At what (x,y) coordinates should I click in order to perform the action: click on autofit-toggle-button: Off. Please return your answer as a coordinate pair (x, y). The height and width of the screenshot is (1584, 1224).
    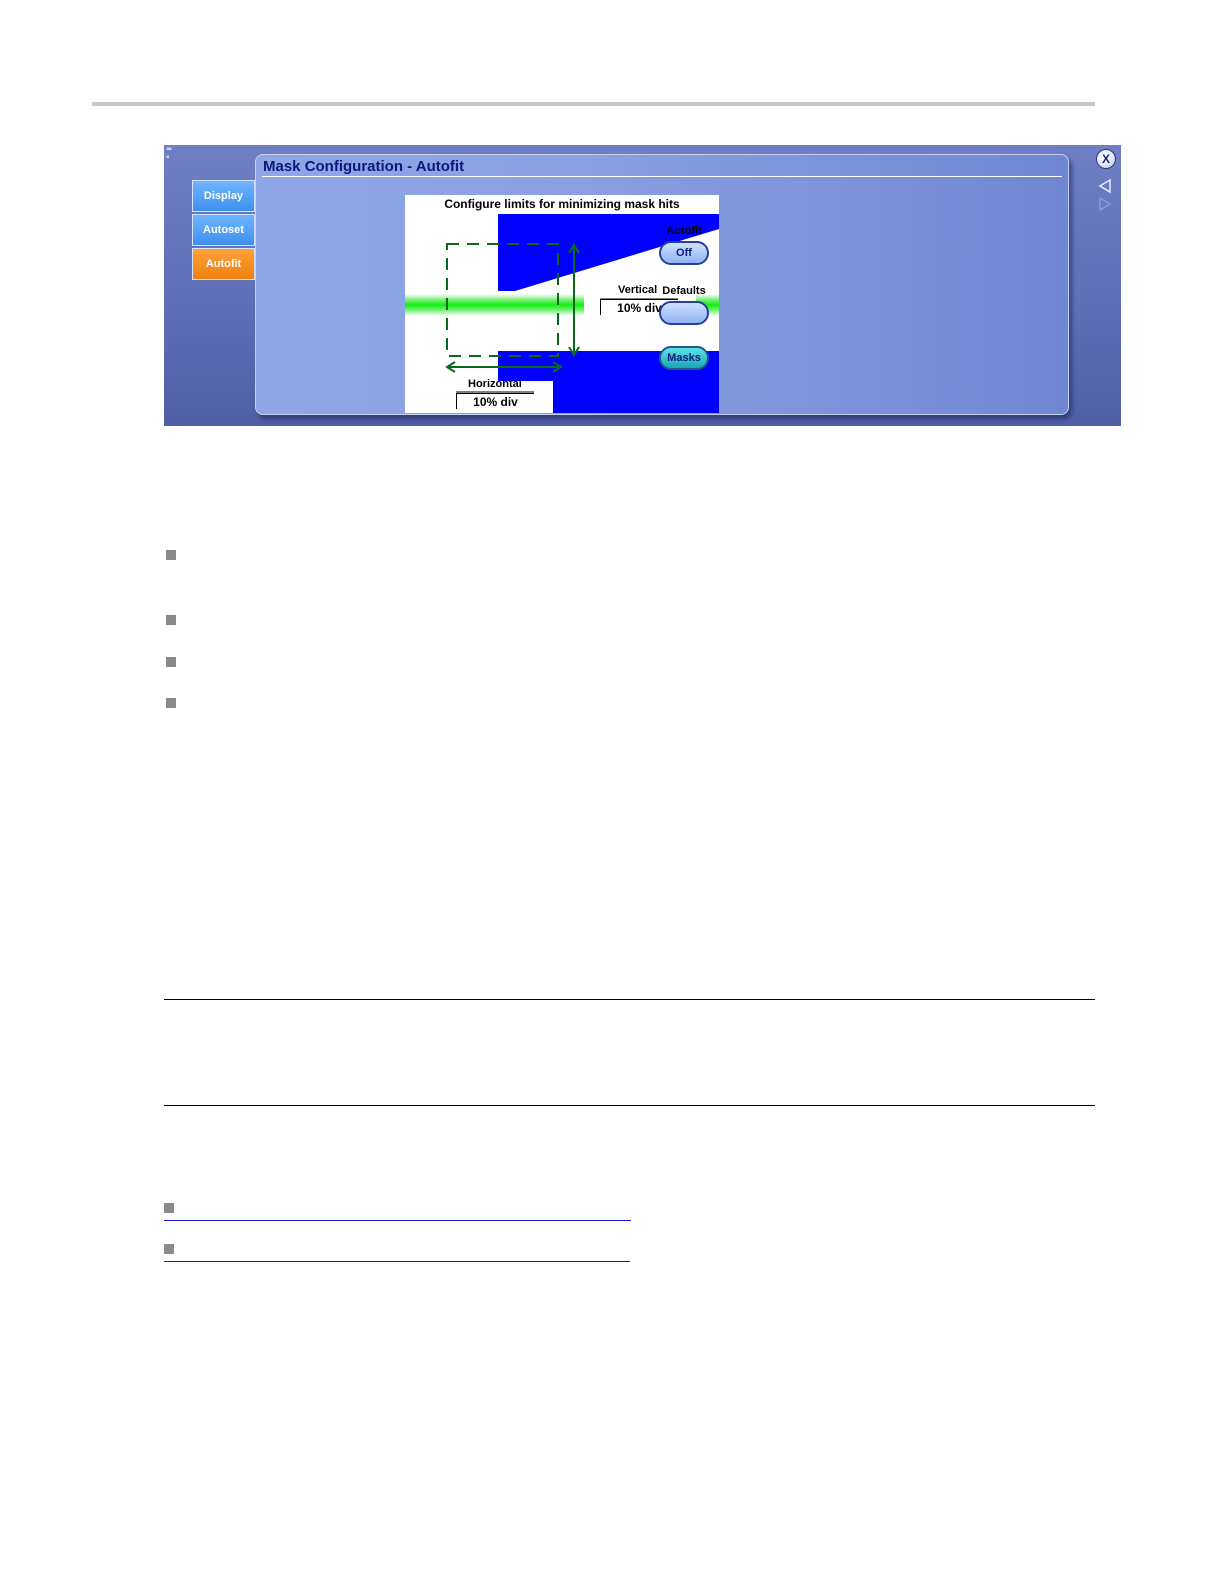
    Looking at the image, I should click on (684, 253).